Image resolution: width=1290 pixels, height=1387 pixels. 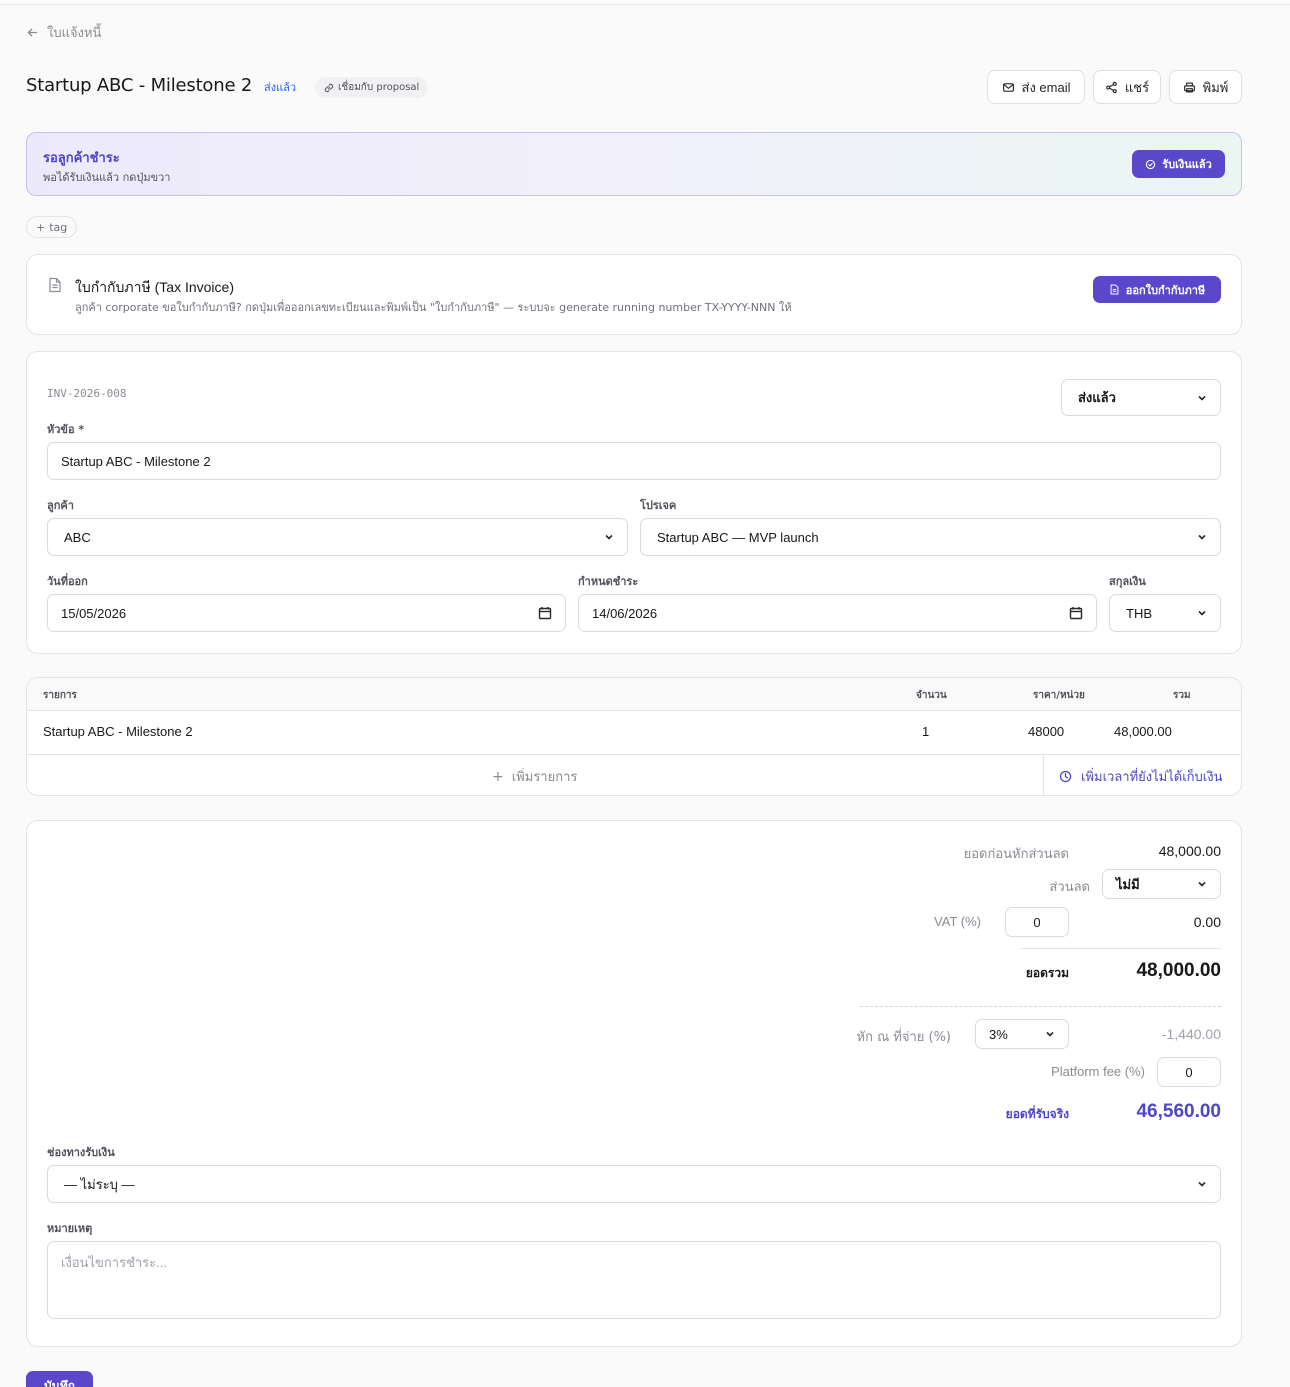 What do you see at coordinates (154, 287) in the screenshot?
I see `tax-invoice-title: ใบกำกับภาษี (Tax Invoice)` at bounding box center [154, 287].